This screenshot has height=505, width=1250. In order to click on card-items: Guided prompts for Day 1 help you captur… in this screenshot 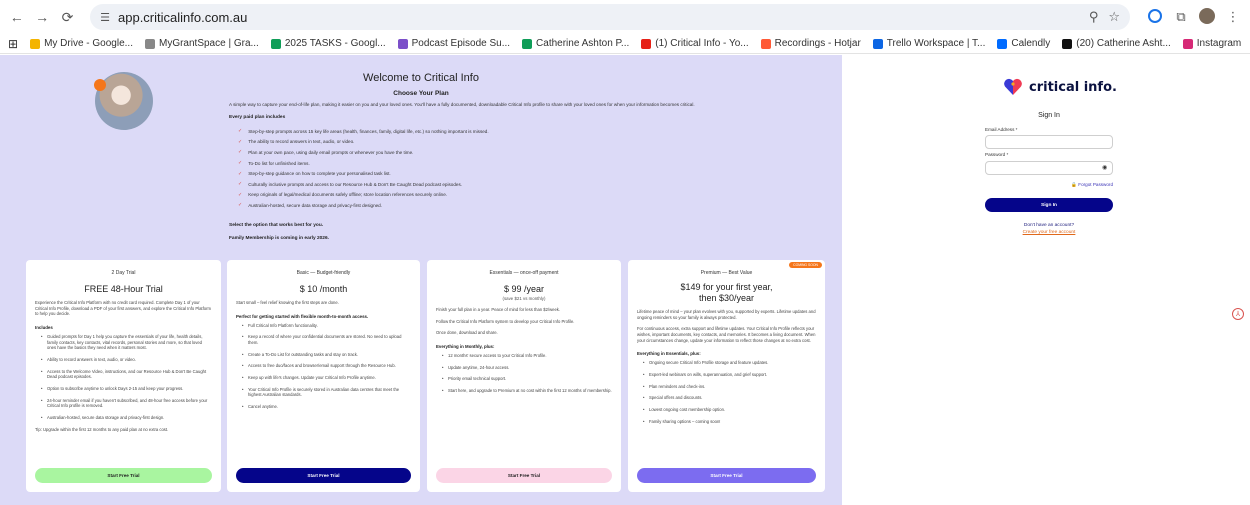, I will do `click(123, 377)`.